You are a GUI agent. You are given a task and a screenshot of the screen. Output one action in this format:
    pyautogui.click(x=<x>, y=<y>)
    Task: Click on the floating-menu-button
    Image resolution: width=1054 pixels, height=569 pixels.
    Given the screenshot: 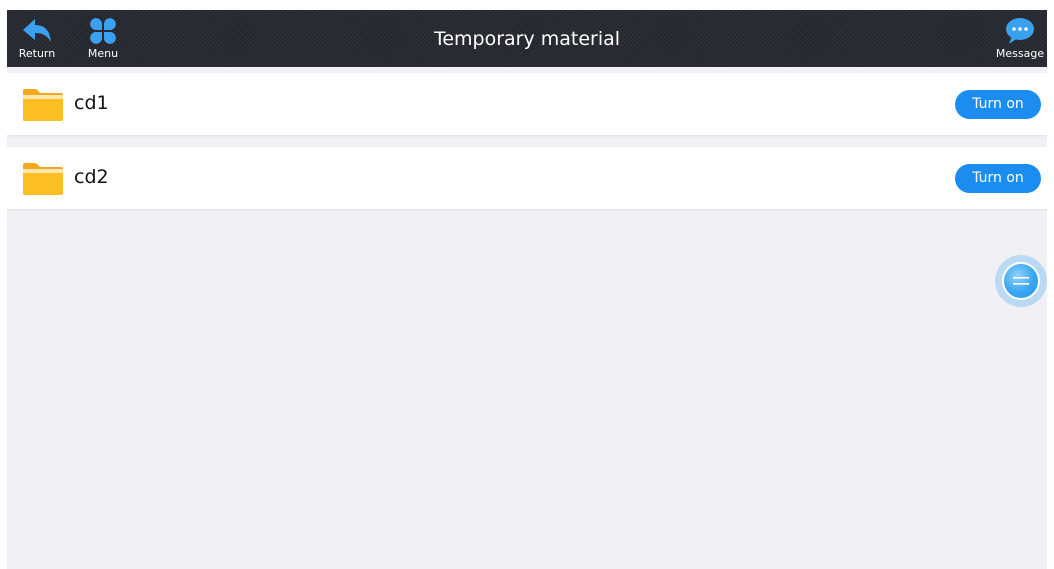 What is the action you would take?
    pyautogui.click(x=1021, y=281)
    